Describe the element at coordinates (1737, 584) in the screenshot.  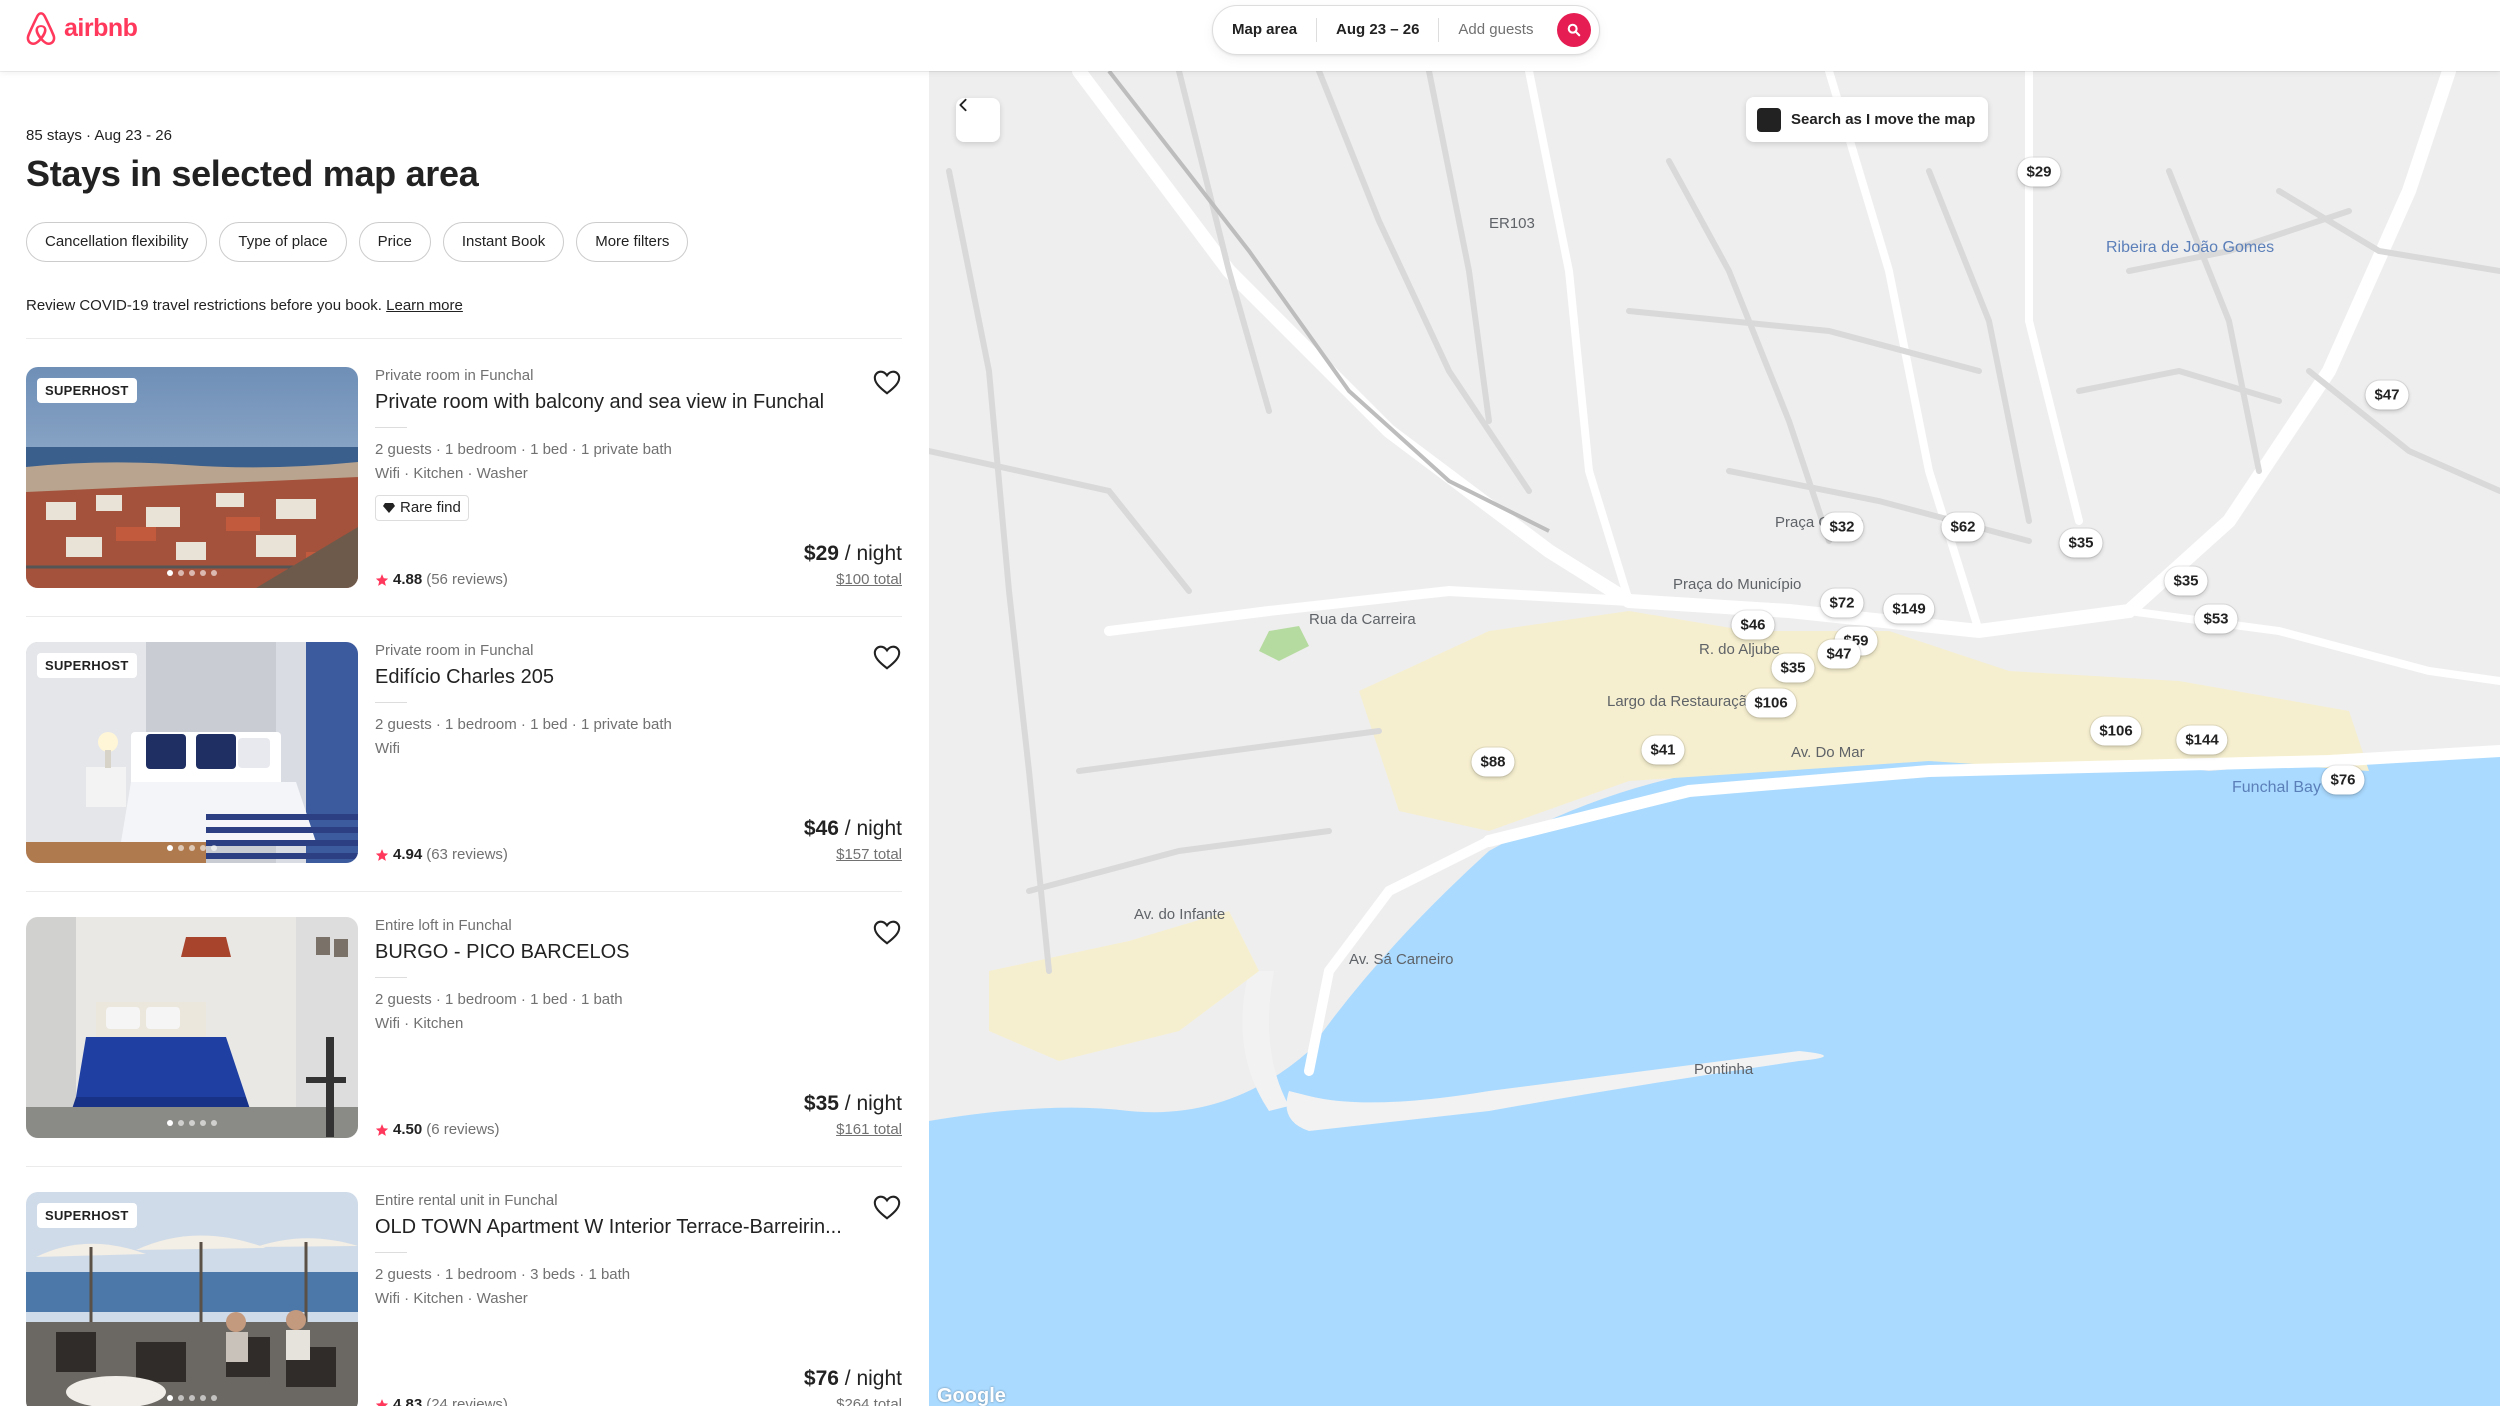
I see `map-label: Praça do Município` at that location.